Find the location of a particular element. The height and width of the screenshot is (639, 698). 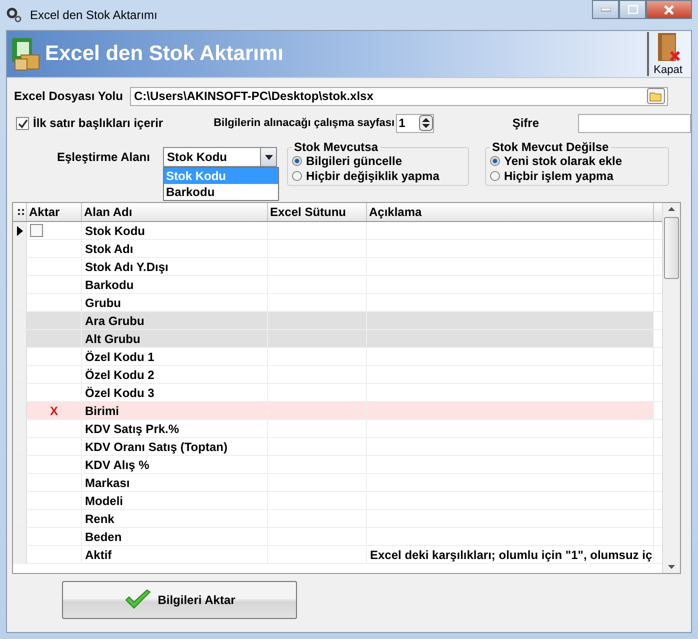

maximize-icon is located at coordinates (633, 9).